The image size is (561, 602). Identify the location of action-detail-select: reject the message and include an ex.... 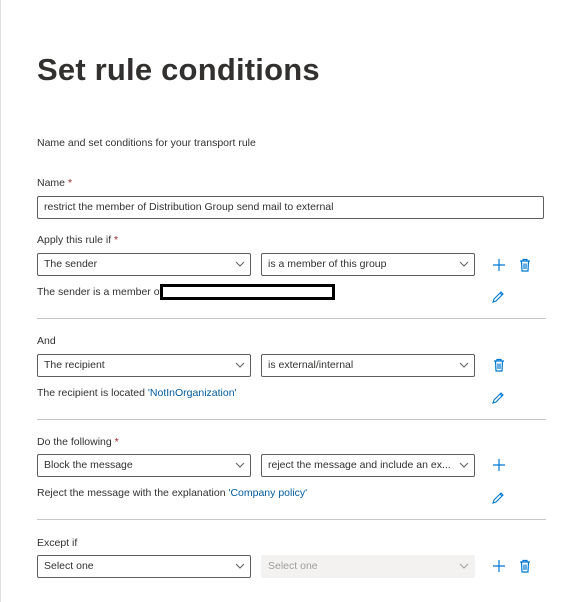
(368, 465).